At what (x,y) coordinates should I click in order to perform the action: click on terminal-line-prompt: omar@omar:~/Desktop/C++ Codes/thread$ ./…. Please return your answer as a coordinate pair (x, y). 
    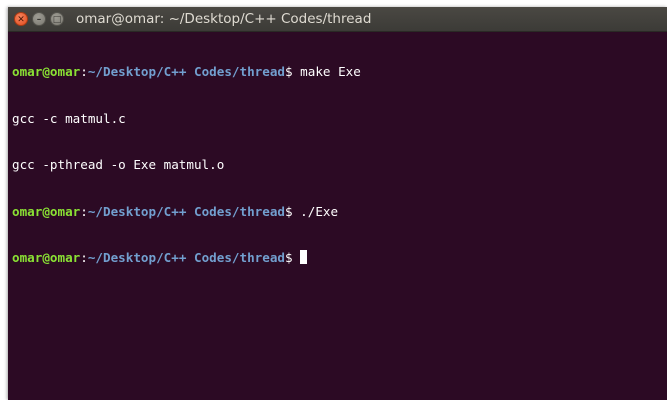
    Looking at the image, I should click on (339, 212).